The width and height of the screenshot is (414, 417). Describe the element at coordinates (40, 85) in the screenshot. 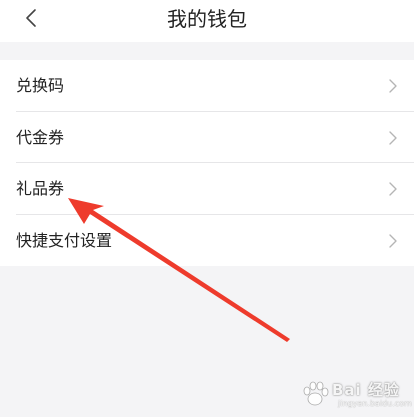

I see `menu-item-label: 兑换码` at that location.